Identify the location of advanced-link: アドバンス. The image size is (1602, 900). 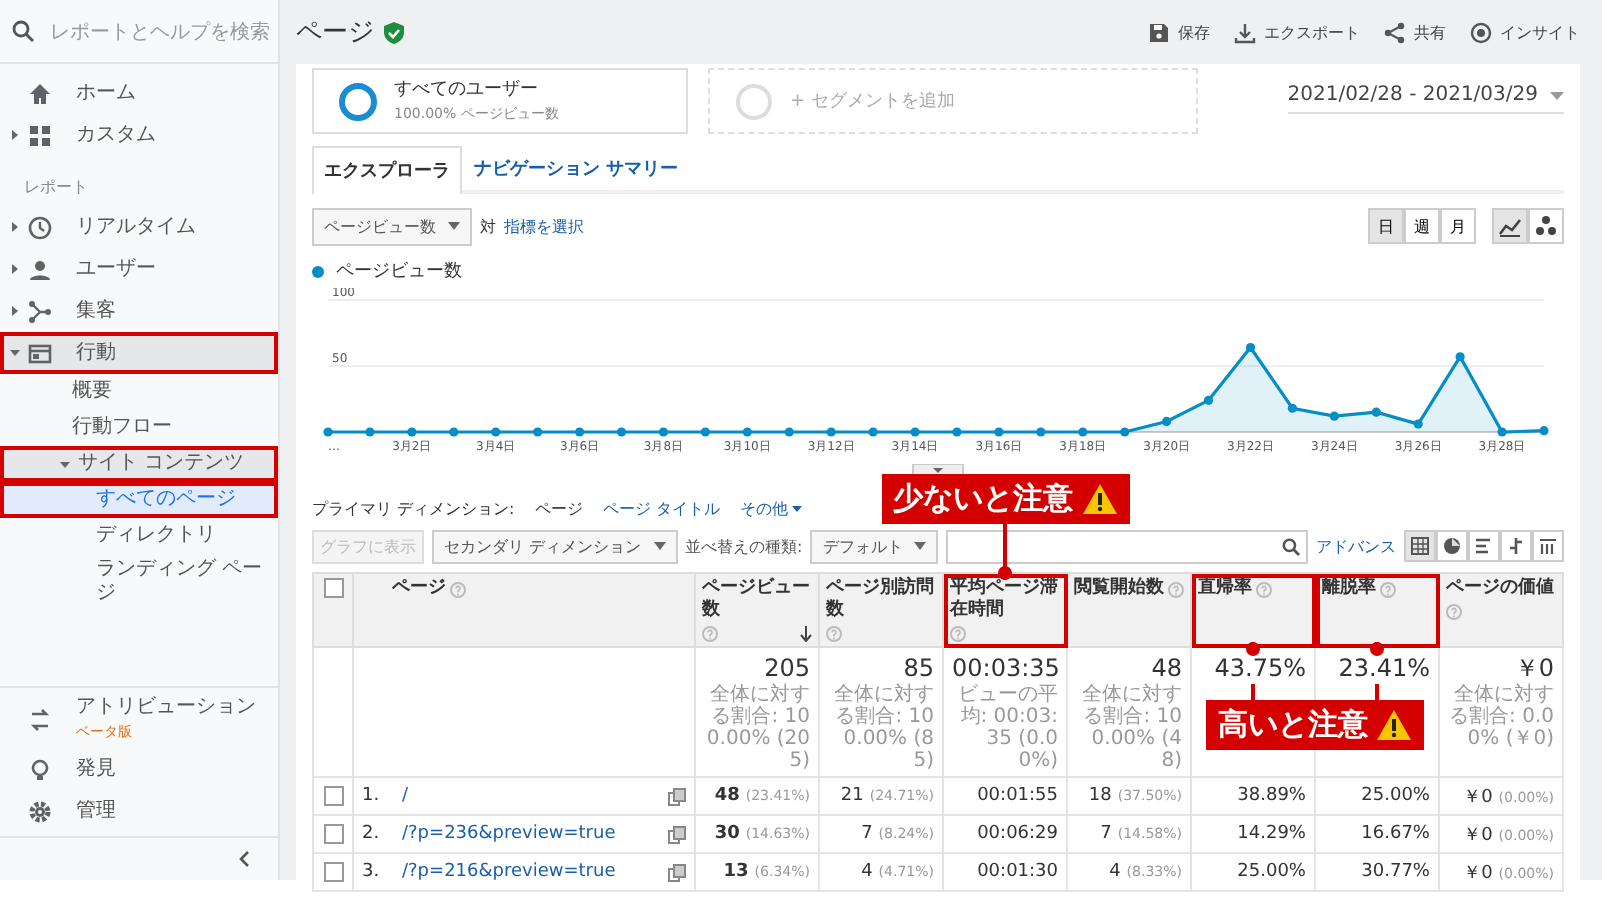
(1356, 546).